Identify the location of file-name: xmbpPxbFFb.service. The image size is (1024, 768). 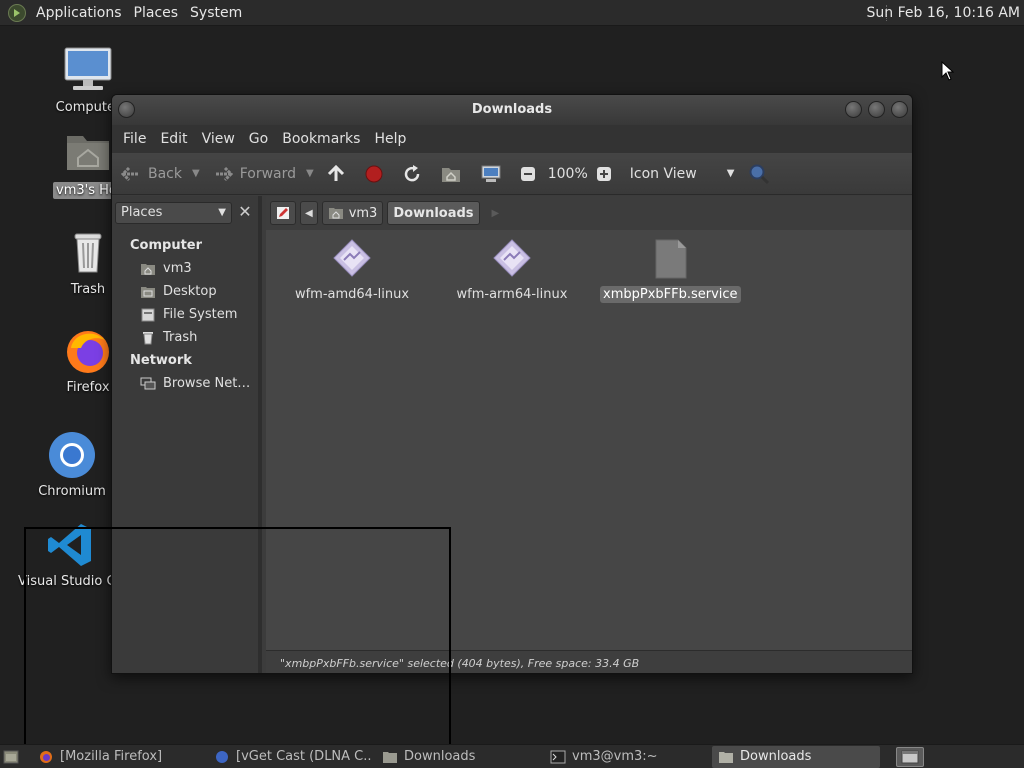
(670, 294).